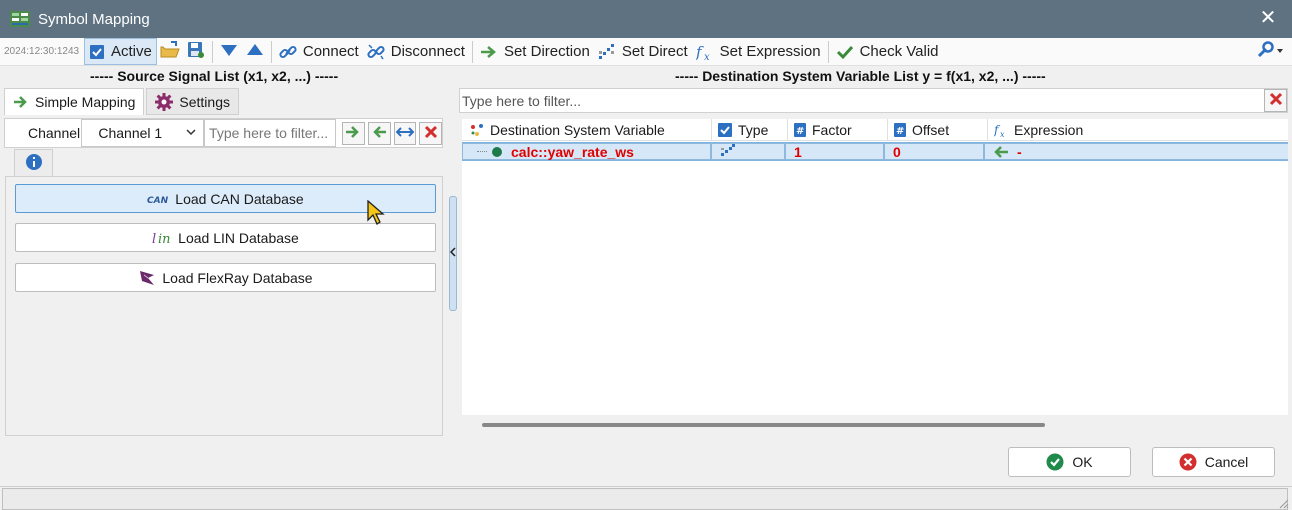 The width and height of the screenshot is (1292, 510). What do you see at coordinates (319, 52) in the screenshot?
I see `connect-button: Connect` at bounding box center [319, 52].